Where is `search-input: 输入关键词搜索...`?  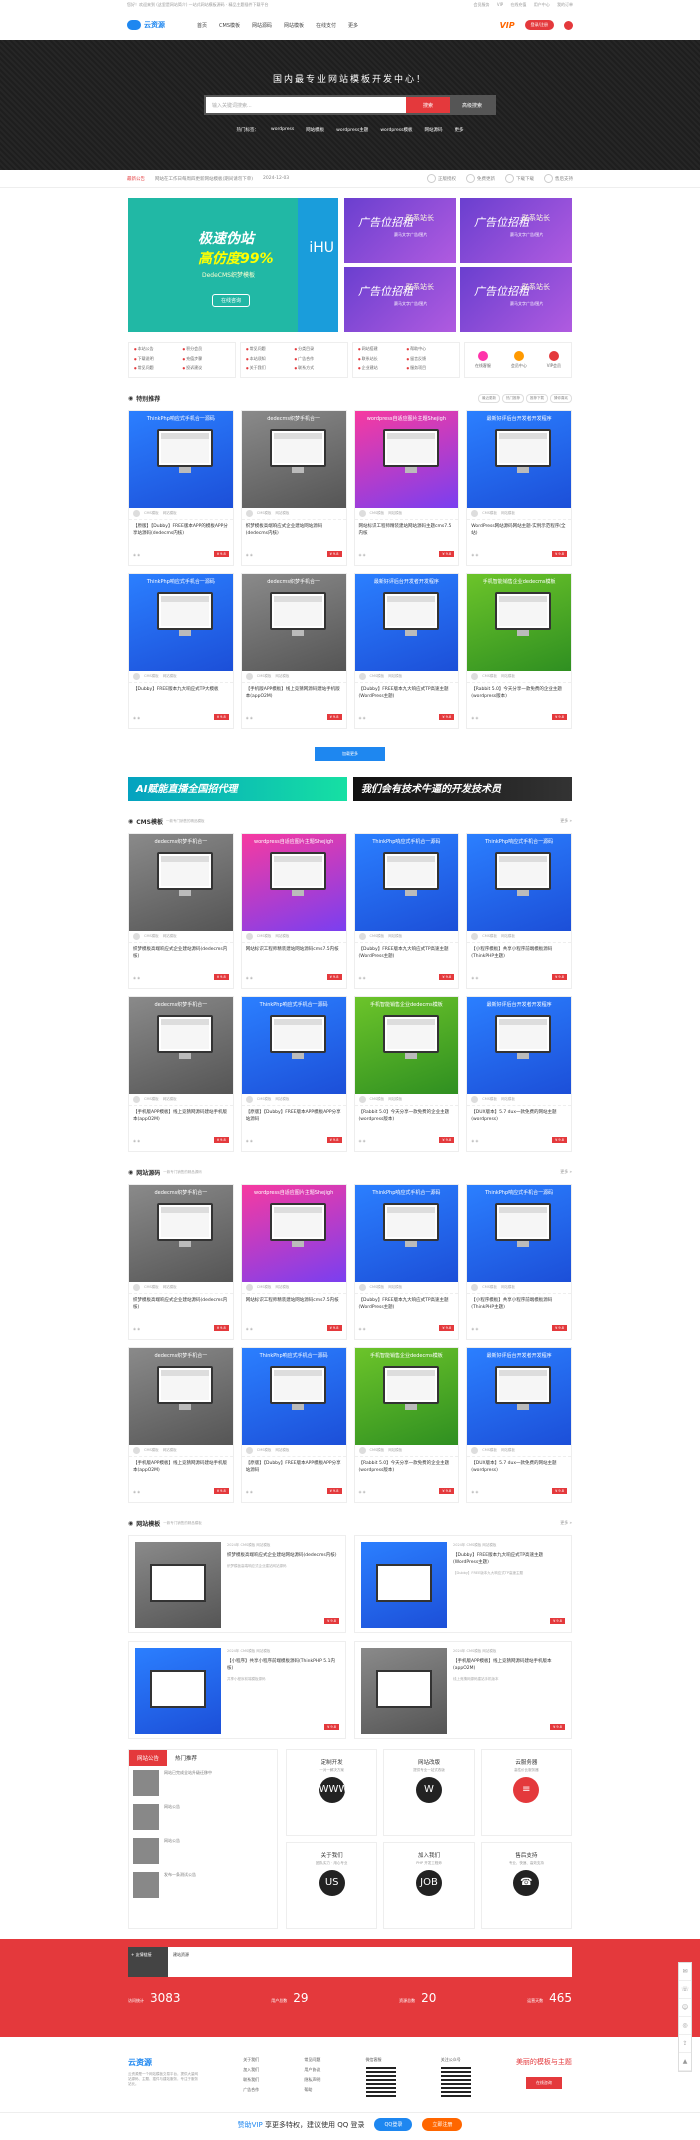
search-input: 输入关键词搜索... is located at coordinates (306, 105).